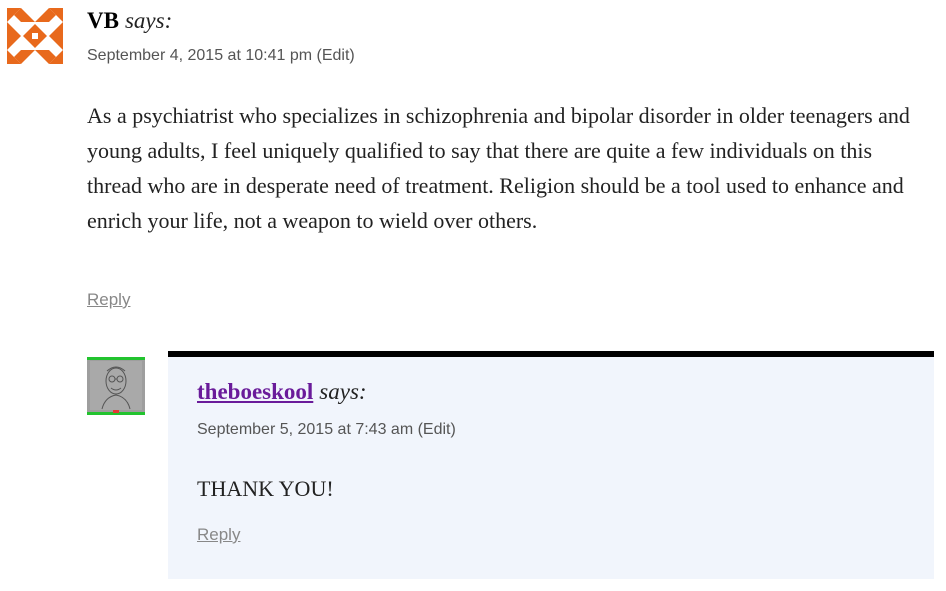 The width and height of the screenshot is (946, 591). I want to click on comment-meta: September 5, 2015 at 7:43 am (Edit), so click(326, 430).